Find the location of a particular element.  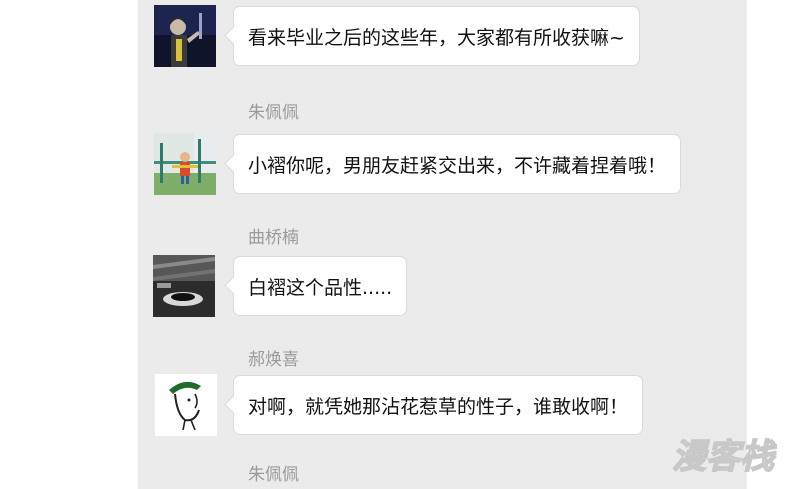

message-bubble: 看来毕业之后的这些年，大家都有所收获嘛~ is located at coordinates (436, 36).